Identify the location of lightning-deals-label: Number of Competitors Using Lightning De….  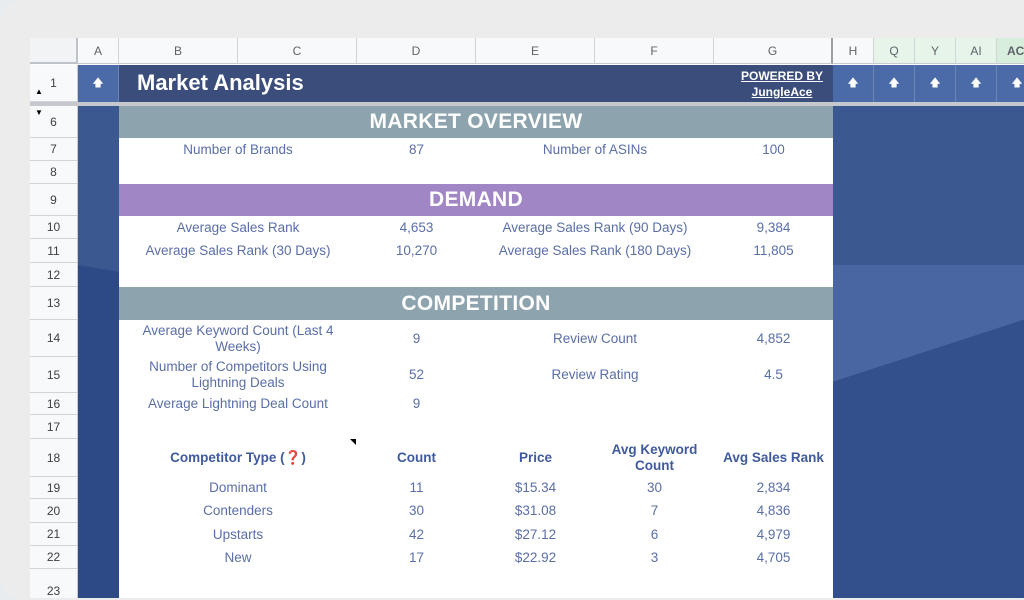
(238, 374).